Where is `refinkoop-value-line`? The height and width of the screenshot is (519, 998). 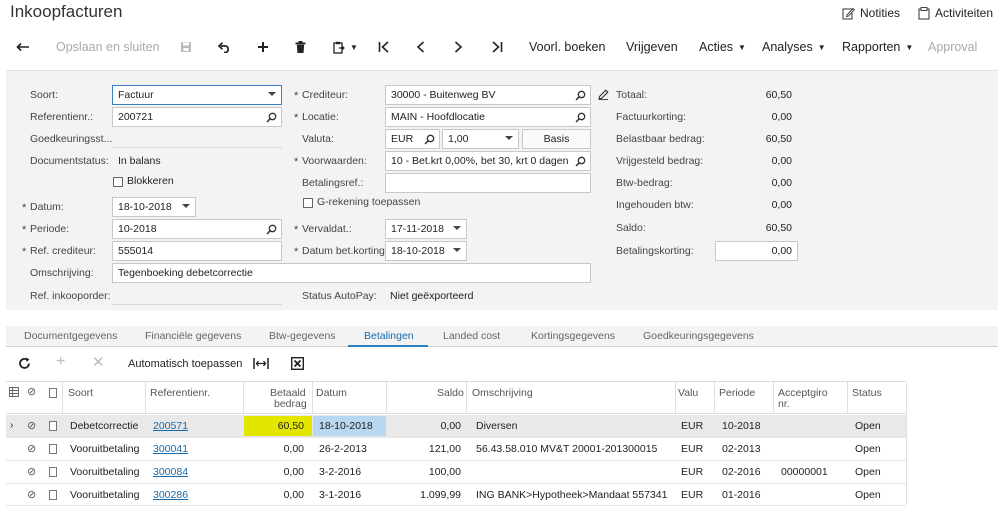 refinkoop-value-line is located at coordinates (197, 304).